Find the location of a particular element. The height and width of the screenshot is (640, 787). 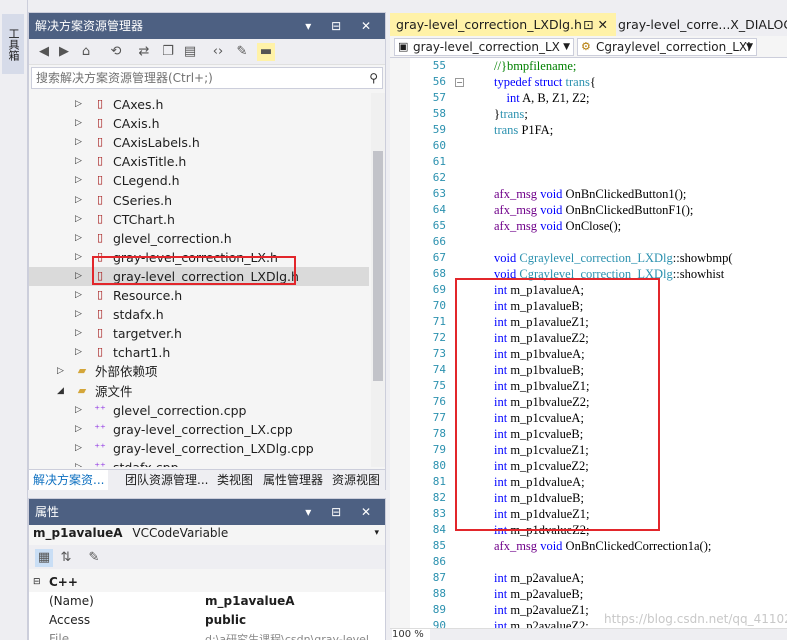

tab-property-manager: 属性管理器 is located at coordinates (293, 480).